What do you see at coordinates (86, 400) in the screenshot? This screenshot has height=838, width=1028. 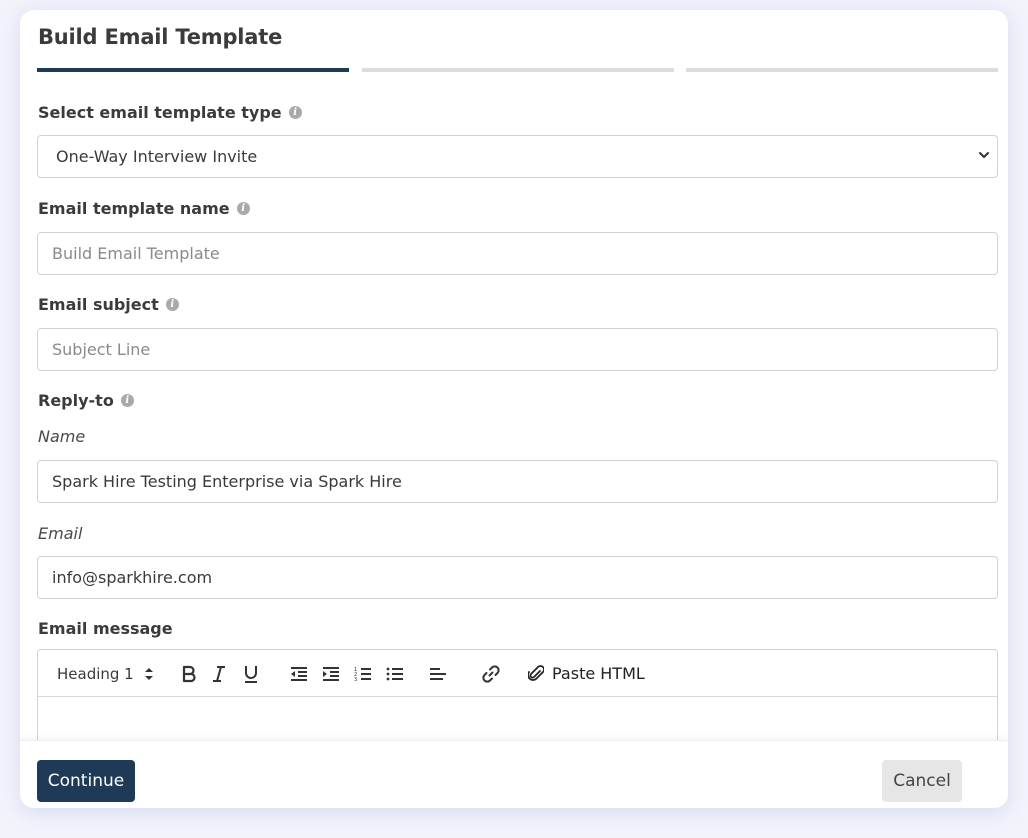 I see `reply-to-label: Reply-to i` at bounding box center [86, 400].